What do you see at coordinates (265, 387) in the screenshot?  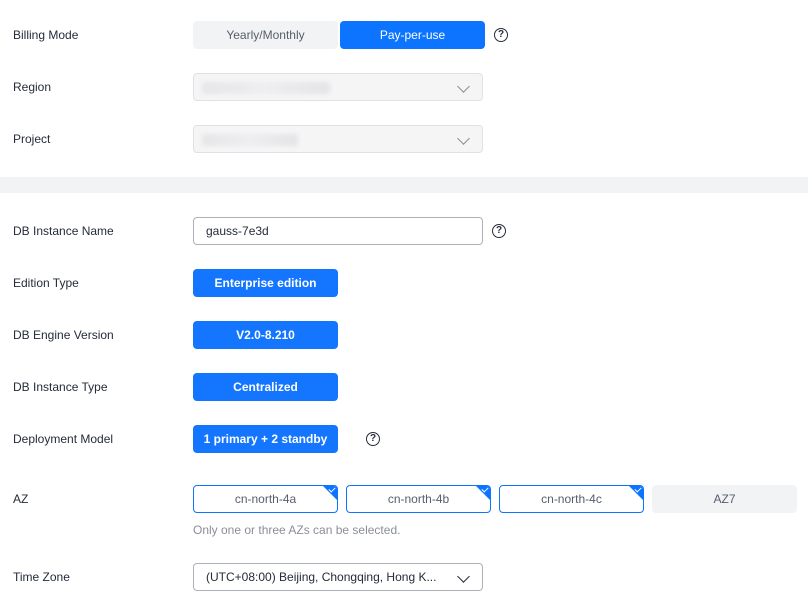 I see `instance-type-centralized-button: Centralized` at bounding box center [265, 387].